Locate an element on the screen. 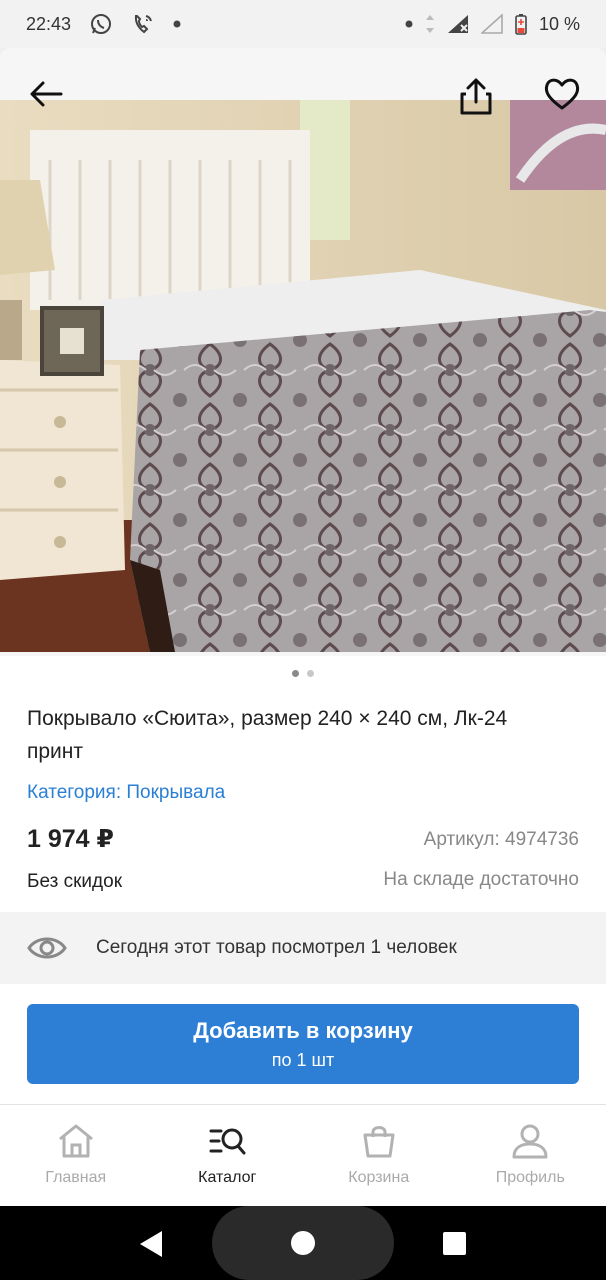 The height and width of the screenshot is (1280, 606). category-link: Категория: Покрывала is located at coordinates (126, 793).